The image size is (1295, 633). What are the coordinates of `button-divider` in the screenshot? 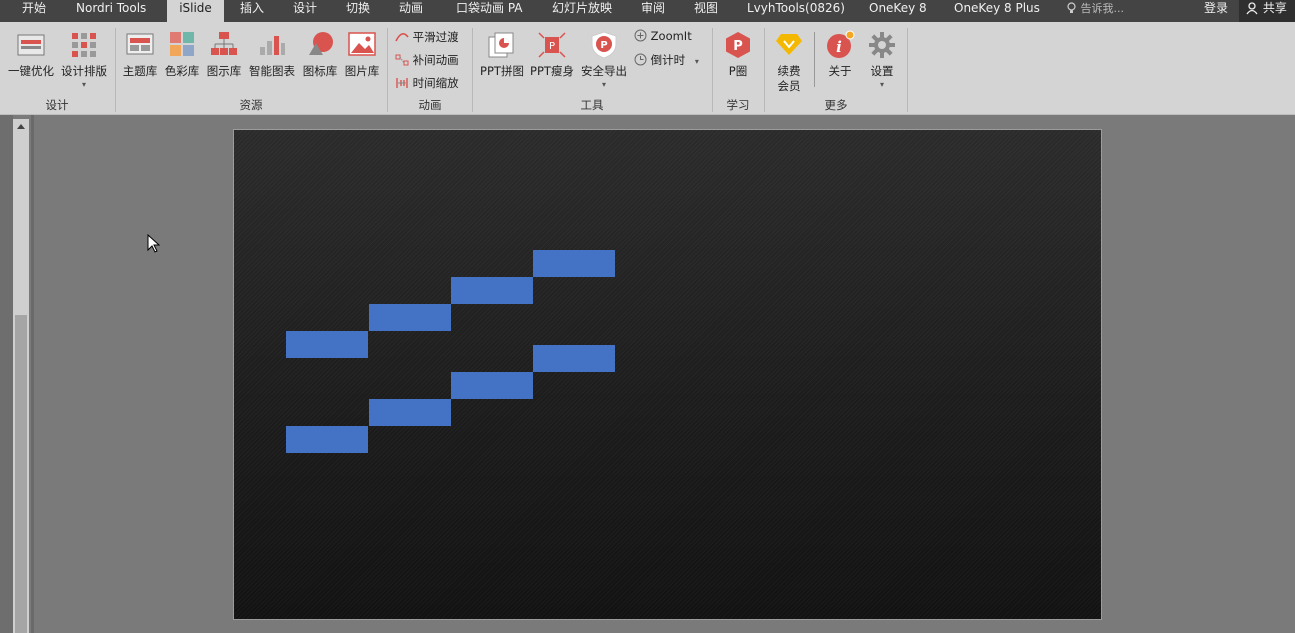 It's located at (814, 59).